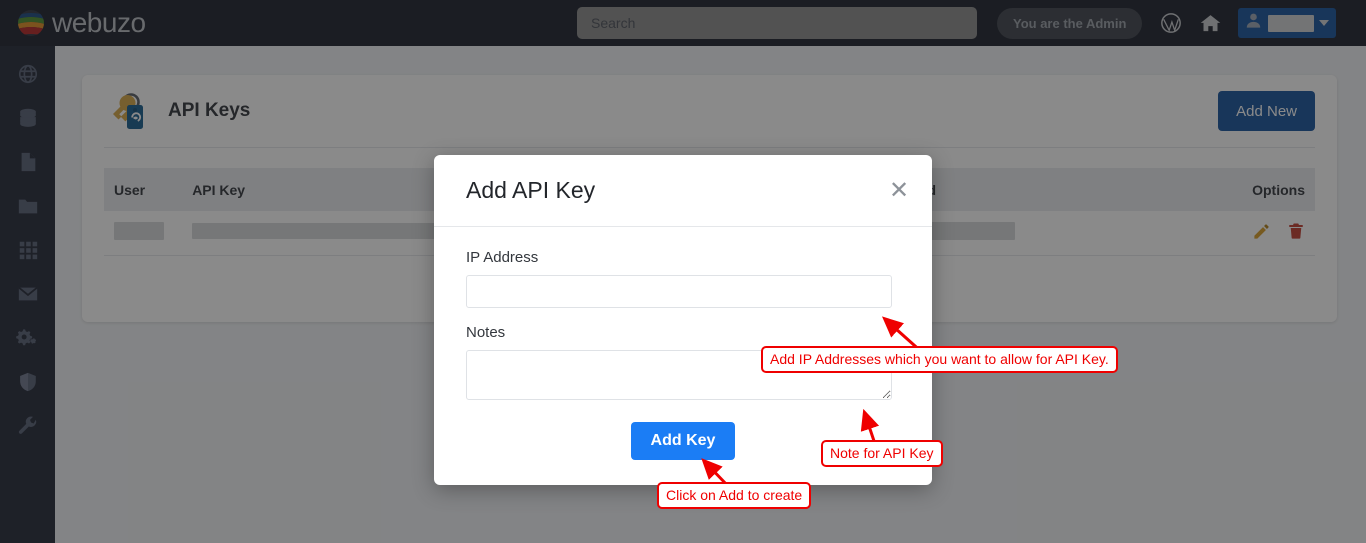 The width and height of the screenshot is (1366, 543). I want to click on add-key-button: Add Key, so click(683, 441).